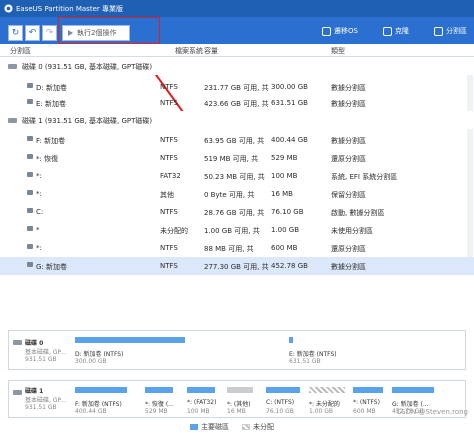 The image size is (474, 433). Describe the element at coordinates (324, 404) in the screenshot. I see `map-part-label: *: 未分配的` at that location.